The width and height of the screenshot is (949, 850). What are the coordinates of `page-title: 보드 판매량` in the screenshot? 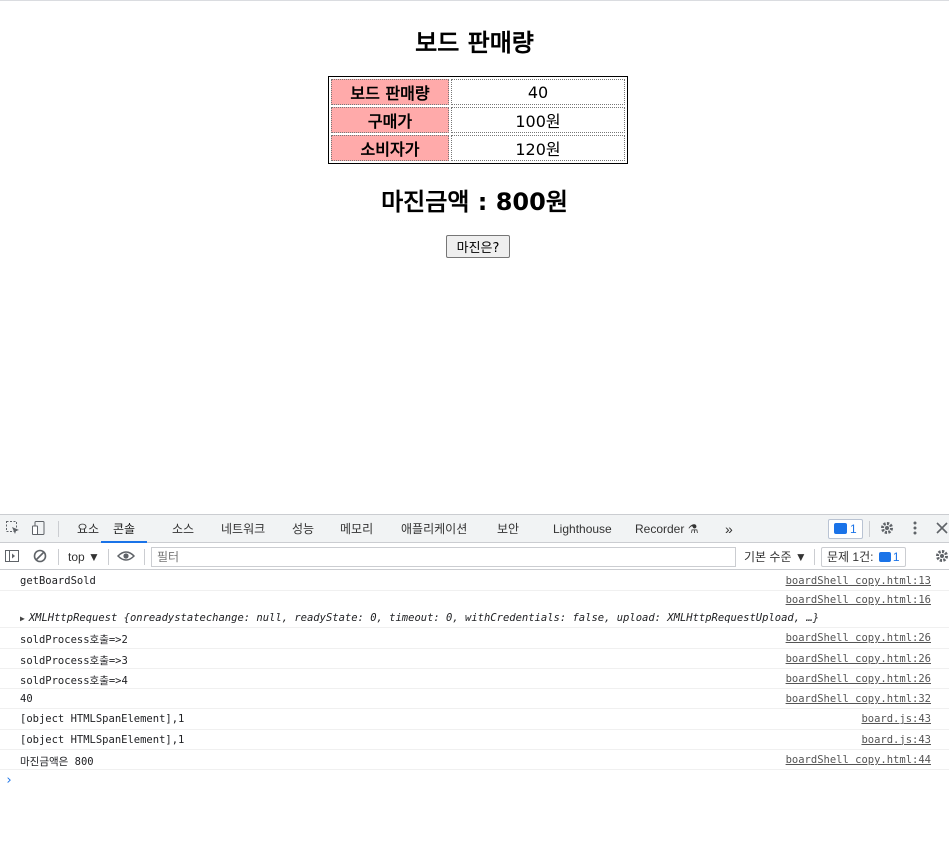 It's located at (474, 43).